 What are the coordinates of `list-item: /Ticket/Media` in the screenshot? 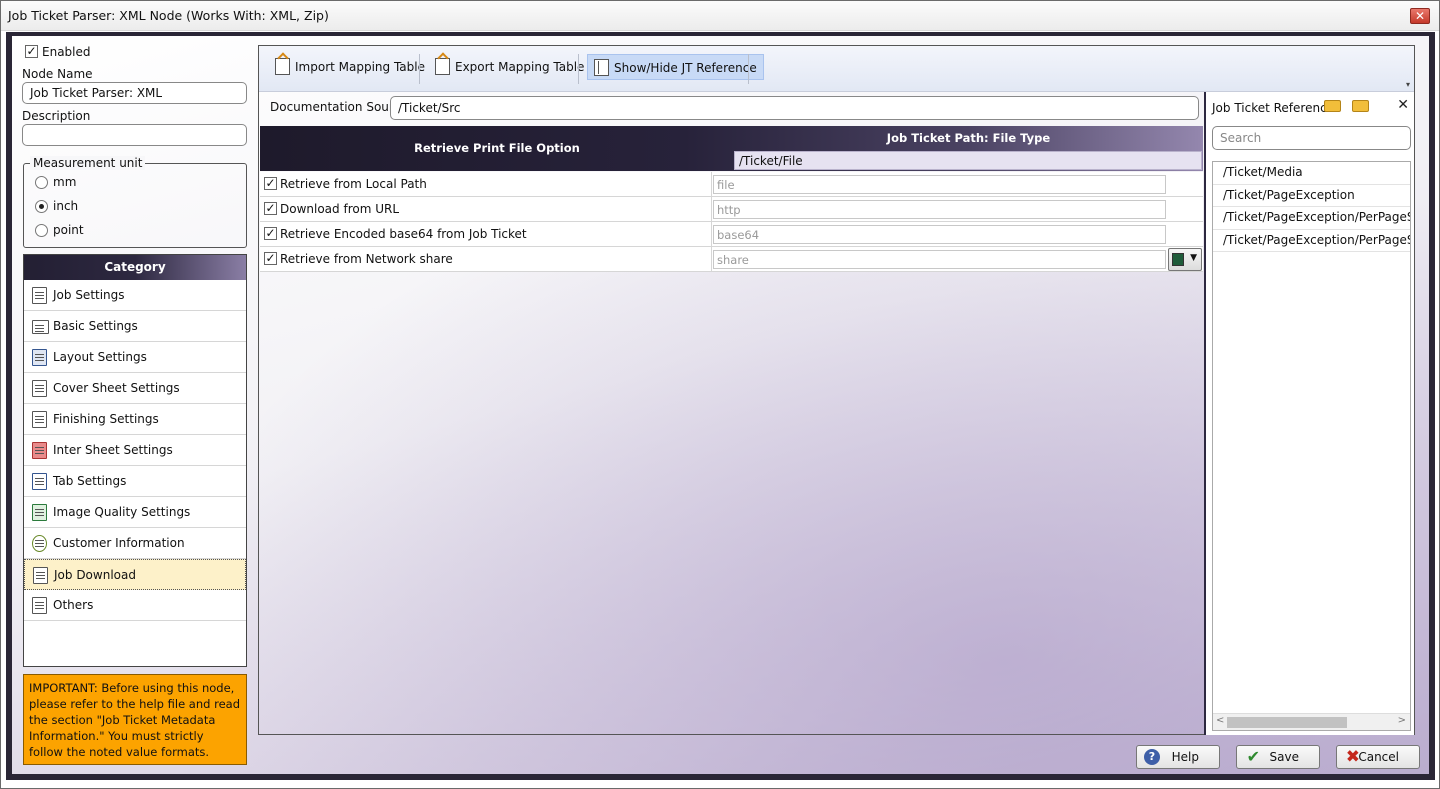 It's located at (1311, 173).